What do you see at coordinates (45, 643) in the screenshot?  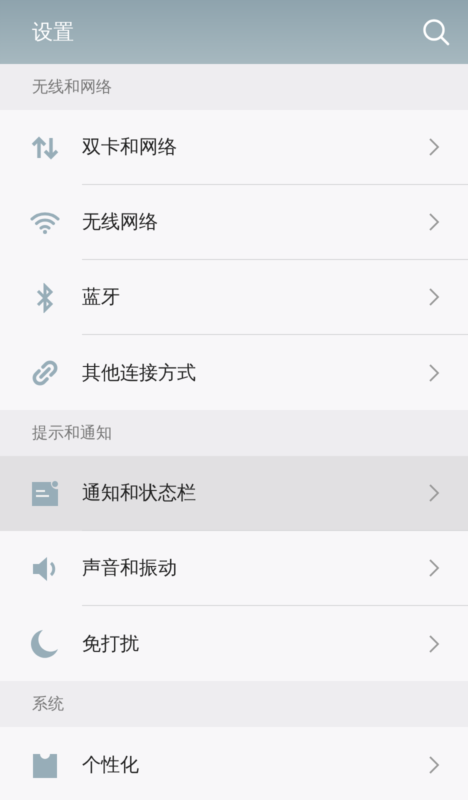 I see `moon-icon` at bounding box center [45, 643].